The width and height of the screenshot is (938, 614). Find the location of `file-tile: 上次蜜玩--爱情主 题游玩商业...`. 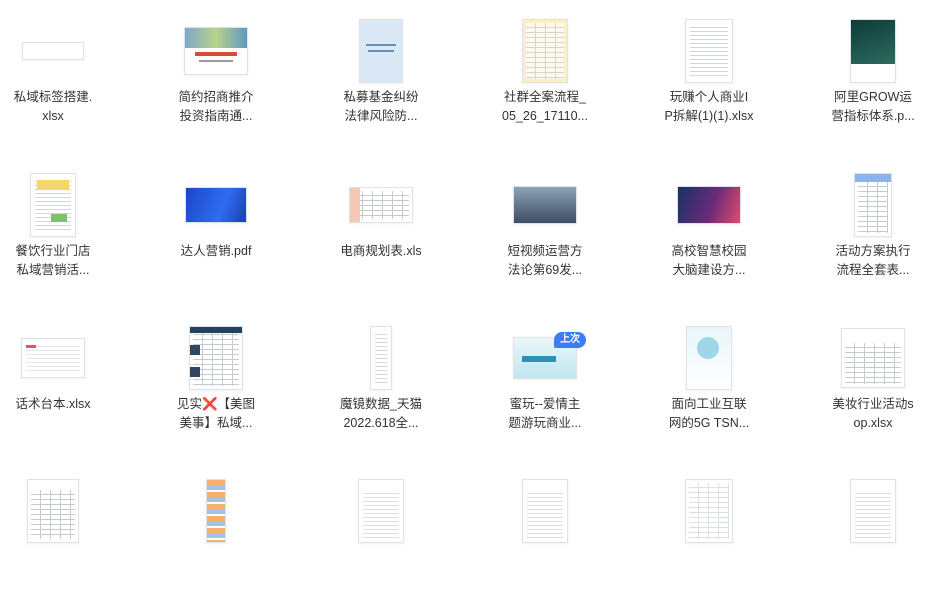

file-tile: 上次蜜玩--爱情主 题游玩商业... is located at coordinates (545, 386).